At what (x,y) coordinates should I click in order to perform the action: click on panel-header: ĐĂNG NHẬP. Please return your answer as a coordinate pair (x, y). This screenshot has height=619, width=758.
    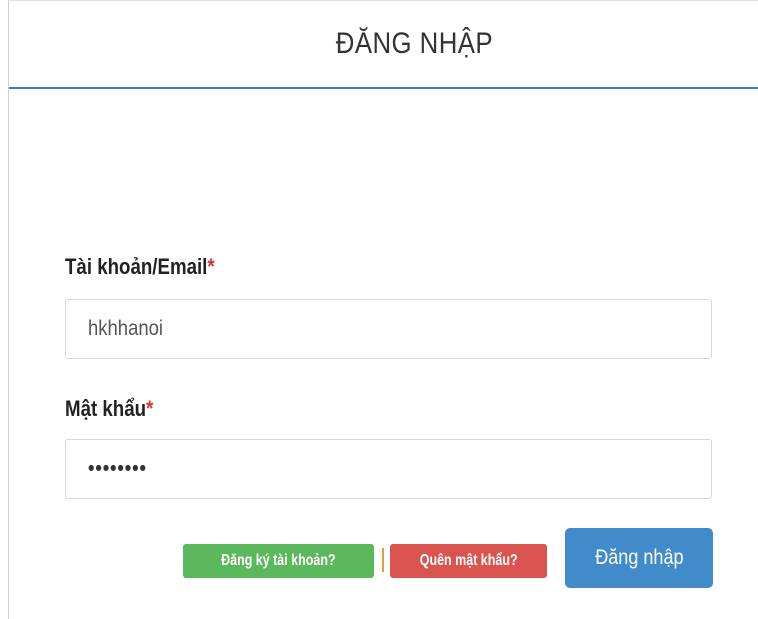
    Looking at the image, I should click on (383, 45).